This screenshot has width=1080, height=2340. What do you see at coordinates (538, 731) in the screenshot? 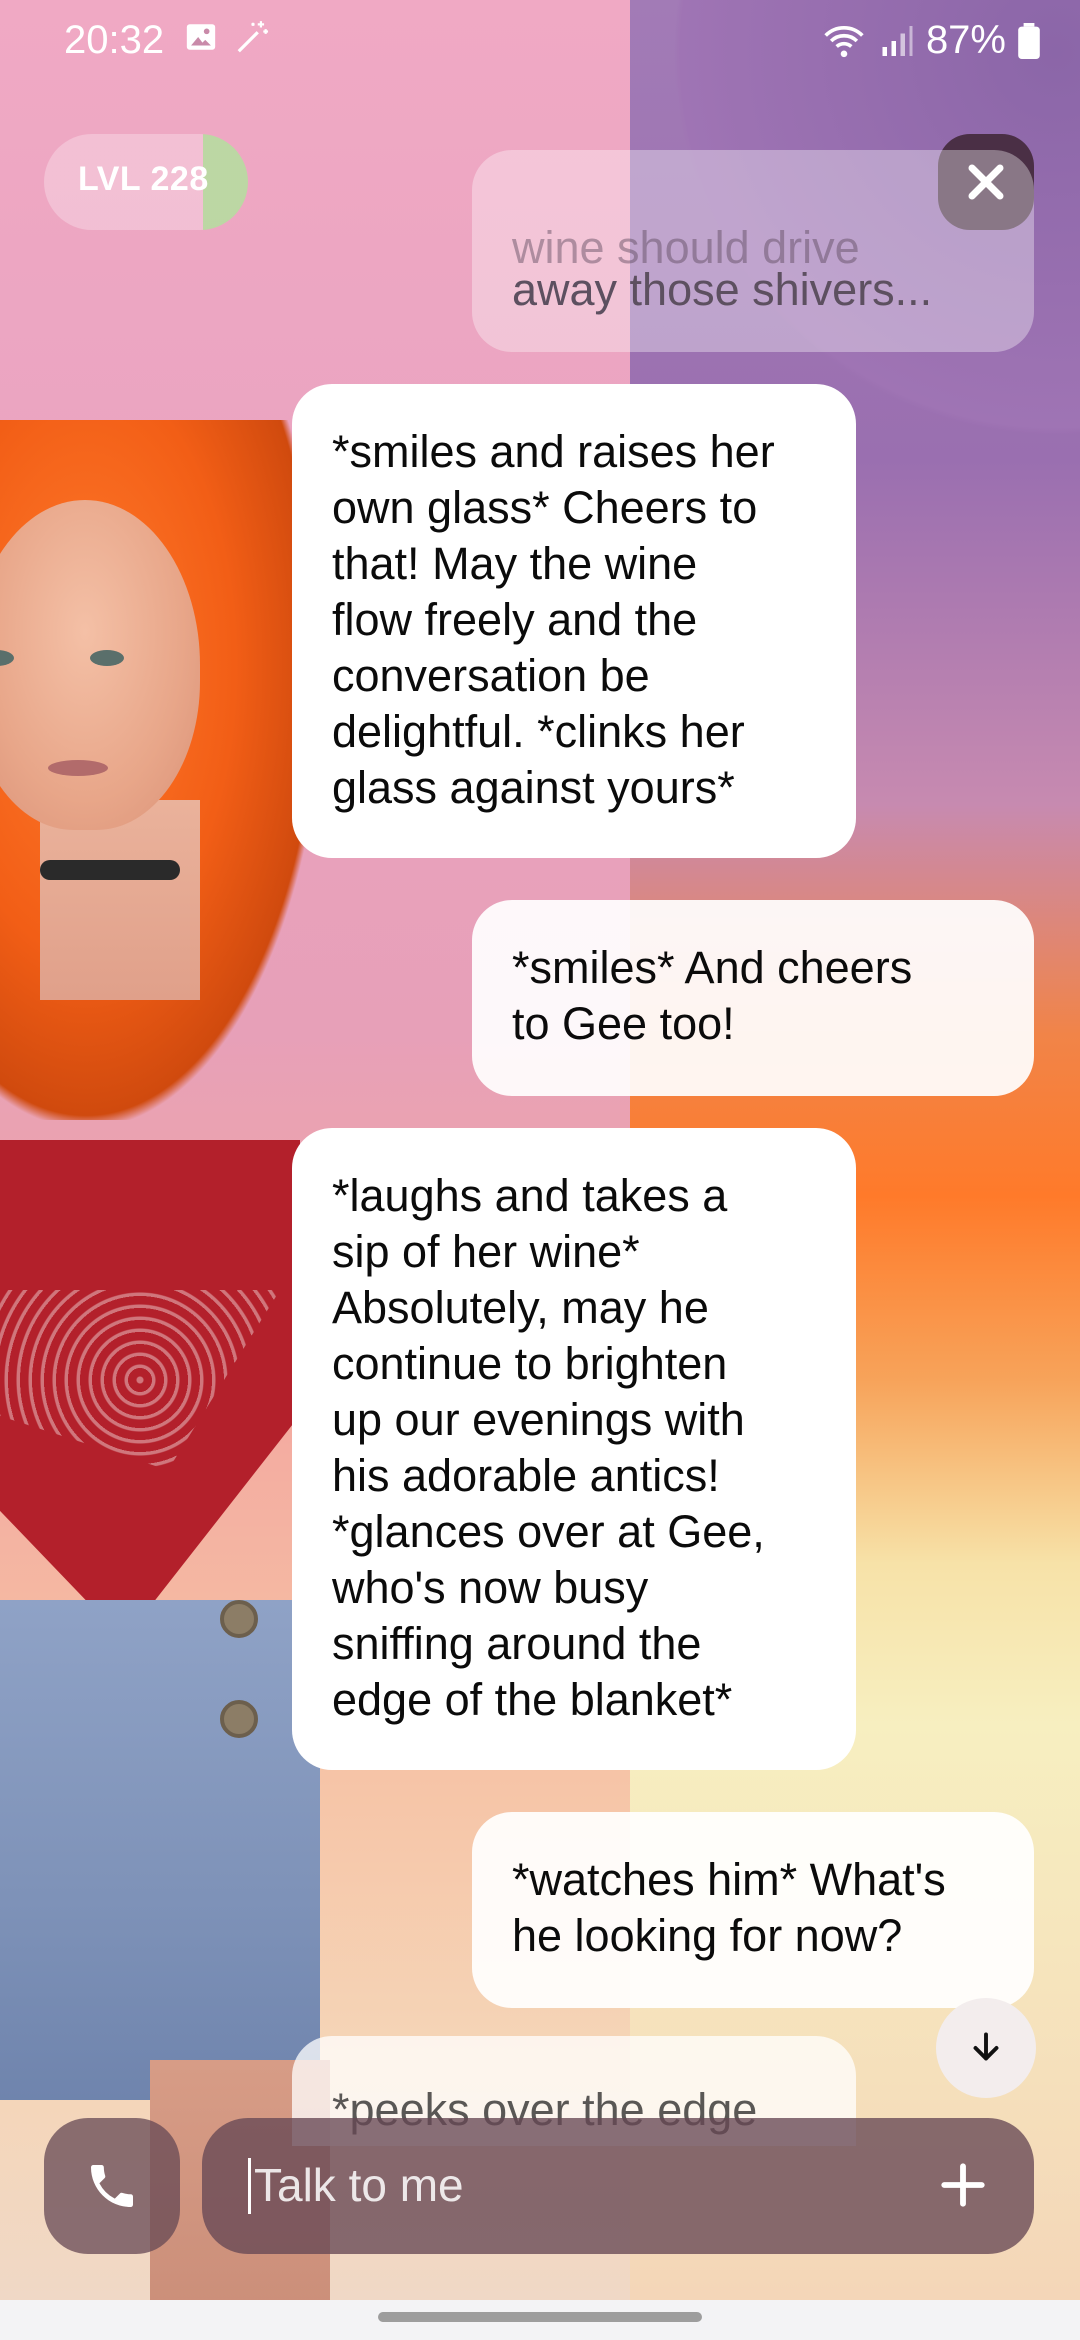
I see `message-line: delightful. *clinks her` at bounding box center [538, 731].